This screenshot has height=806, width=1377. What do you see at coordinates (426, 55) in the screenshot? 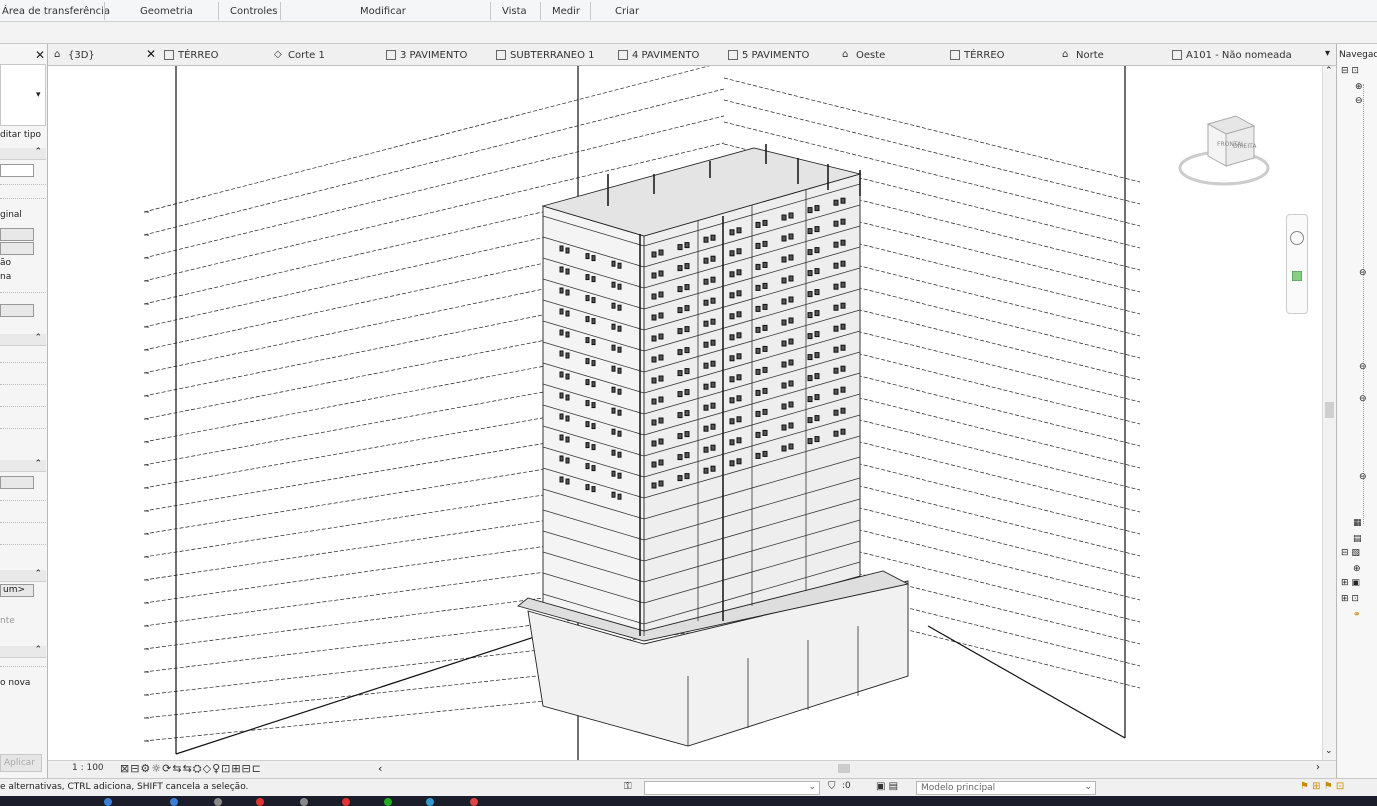
I see `tab-3-pavimento: 3 PAVIMENTO` at bounding box center [426, 55].